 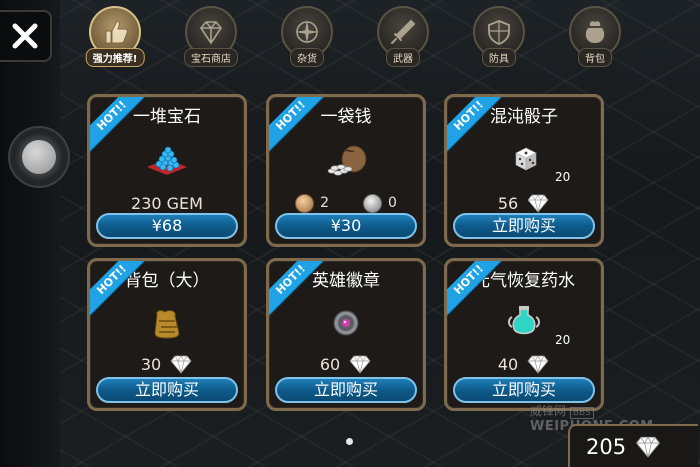 I want to click on shop-item-card: 背包（大） HOT!! 30 立即购买, so click(x=167, y=334).